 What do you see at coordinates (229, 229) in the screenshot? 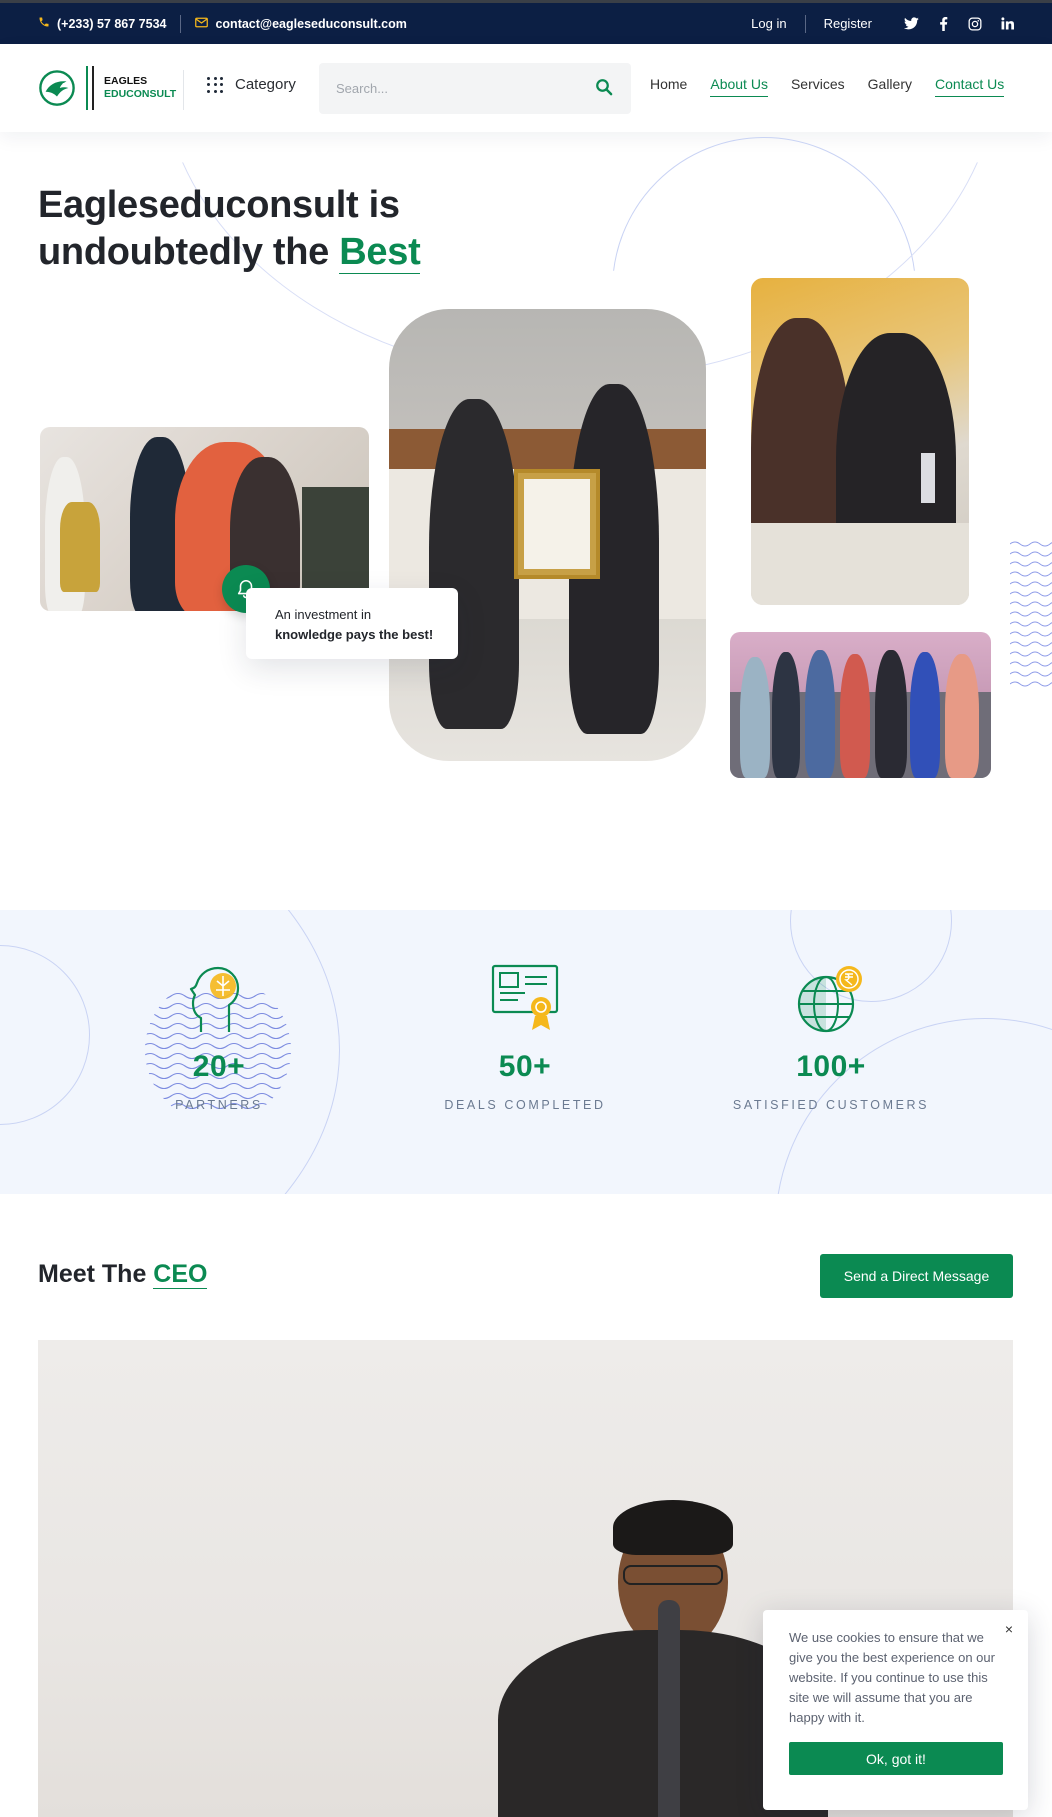
I see `hero-title: Eagleseduconsult is undoubtedly the Best` at bounding box center [229, 229].